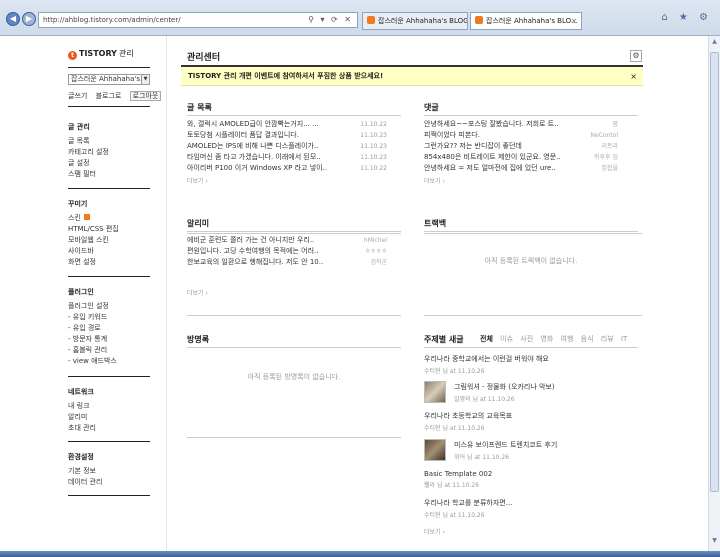  I want to click on taskbar, so click(360, 554).